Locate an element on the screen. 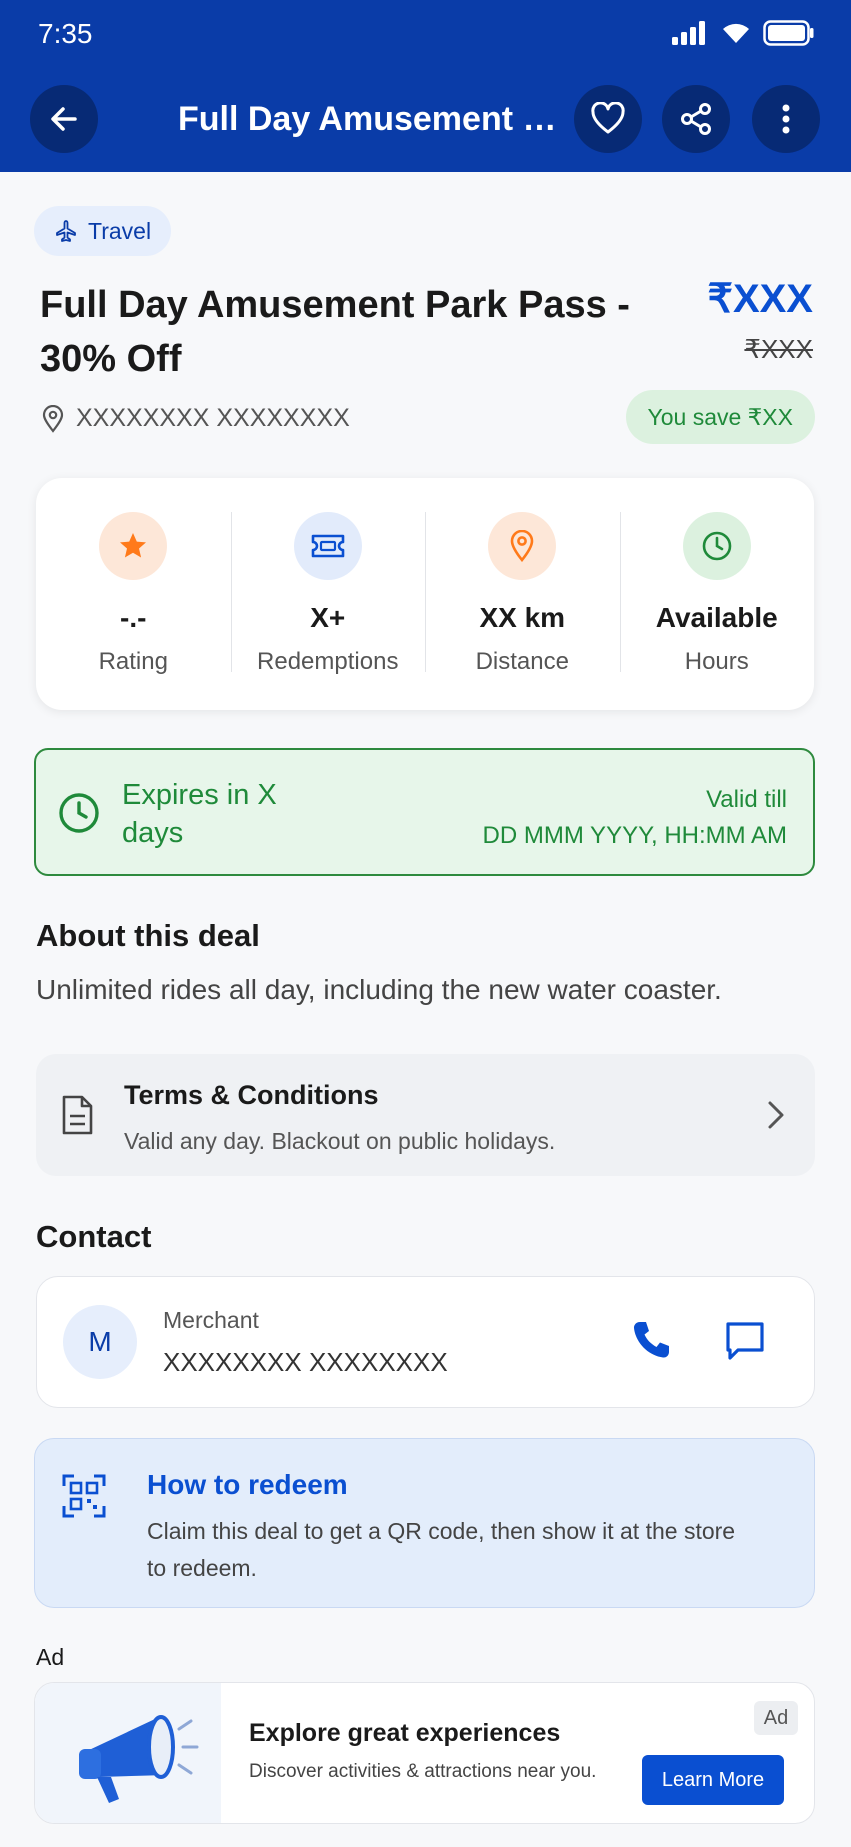  favorite-button is located at coordinates (608, 119).